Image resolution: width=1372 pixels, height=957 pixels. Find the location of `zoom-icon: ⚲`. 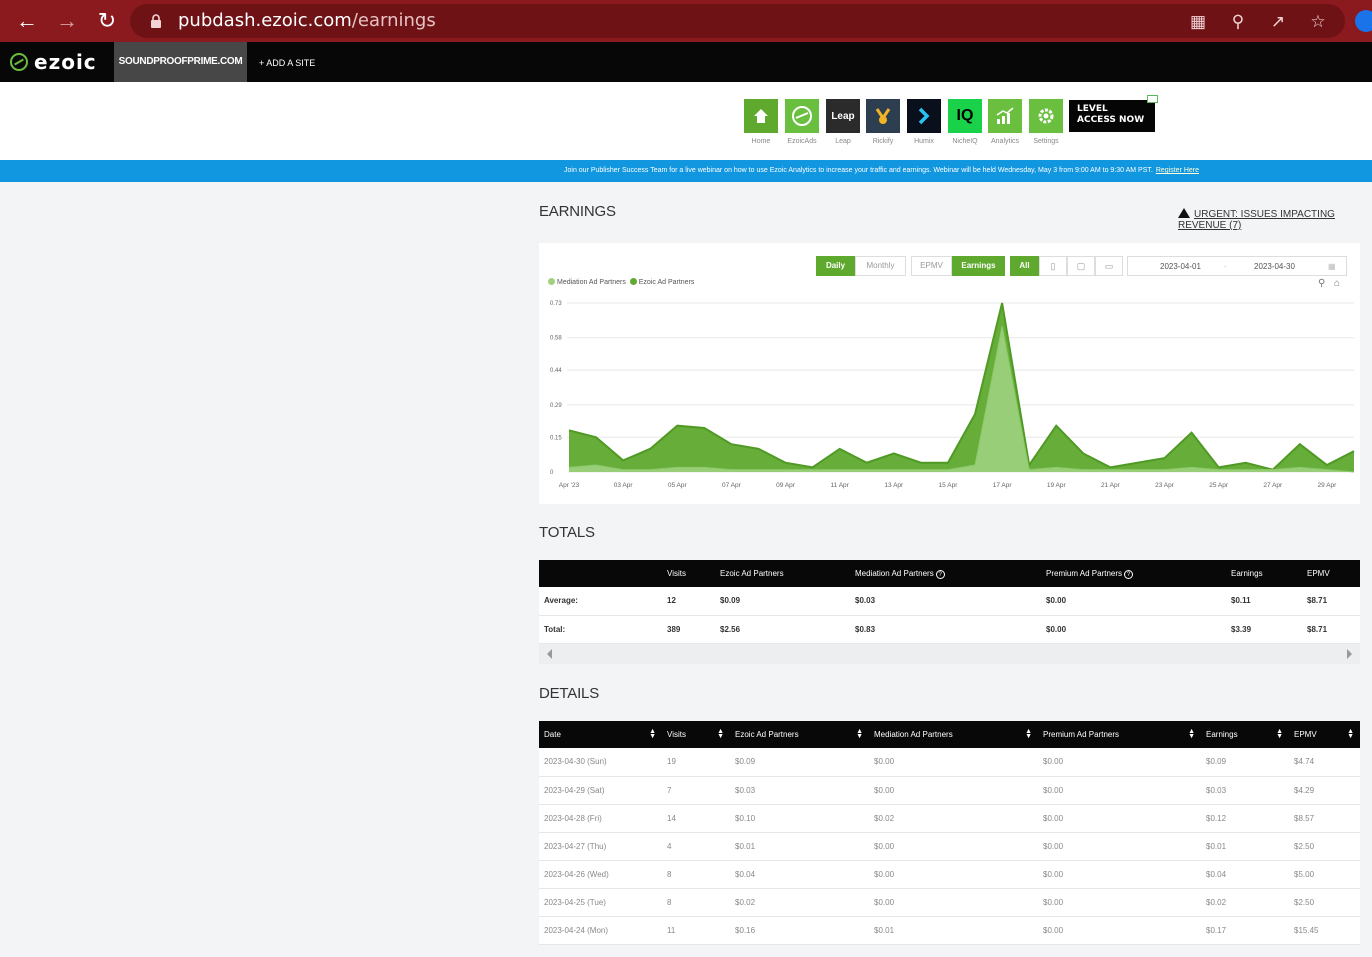

zoom-icon: ⚲ is located at coordinates (1238, 22).